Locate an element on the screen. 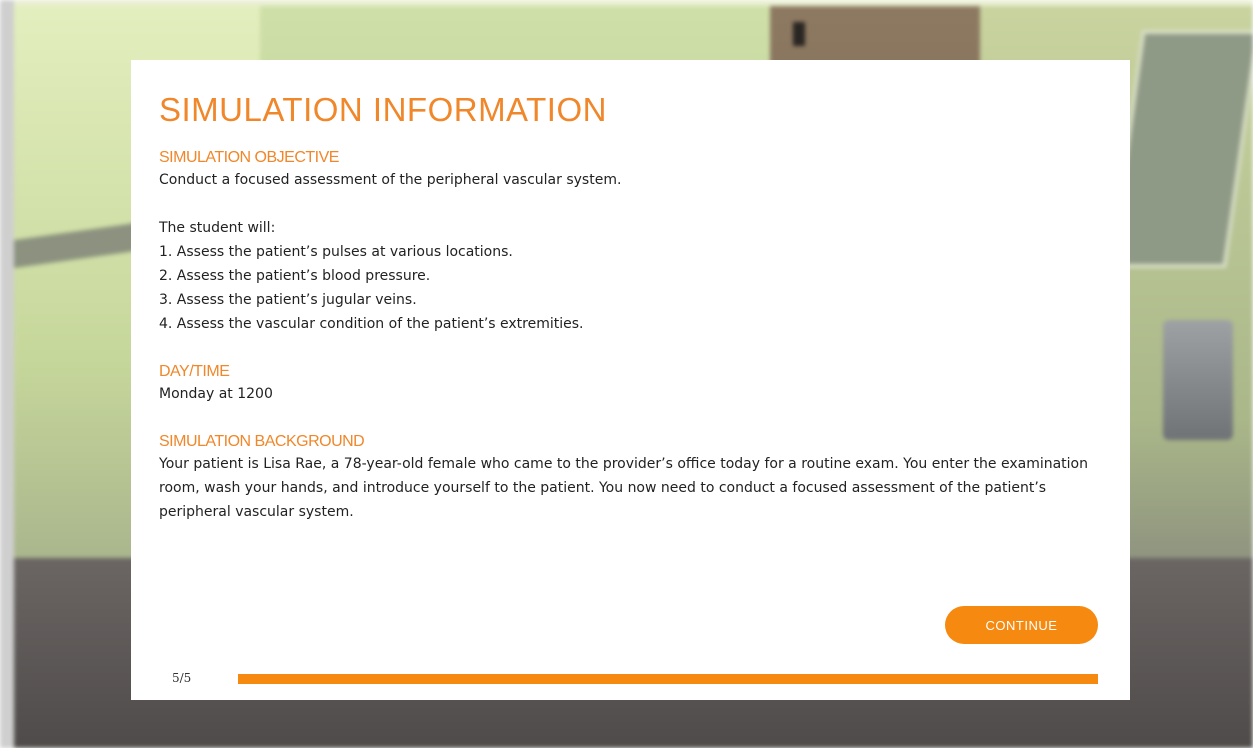  continue-button: CONTINUE is located at coordinates (1021, 625).